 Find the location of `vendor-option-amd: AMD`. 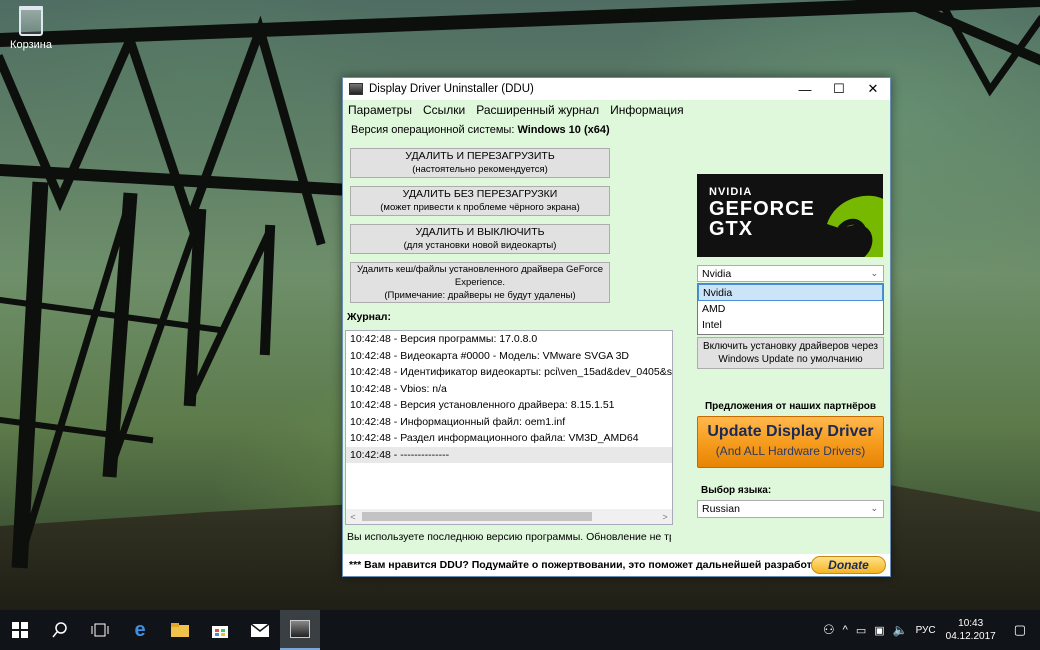

vendor-option-amd: AMD is located at coordinates (790, 309).